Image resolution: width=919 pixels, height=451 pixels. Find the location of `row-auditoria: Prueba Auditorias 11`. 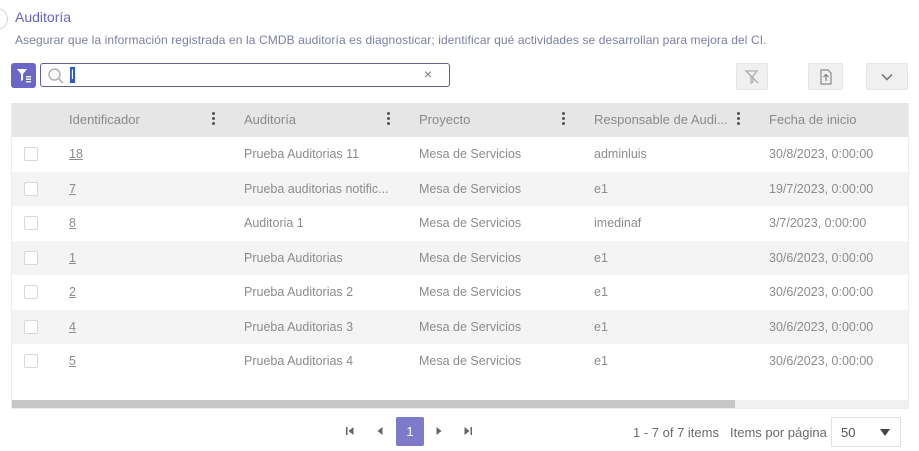

row-auditoria: Prueba Auditorias 11 is located at coordinates (302, 154).